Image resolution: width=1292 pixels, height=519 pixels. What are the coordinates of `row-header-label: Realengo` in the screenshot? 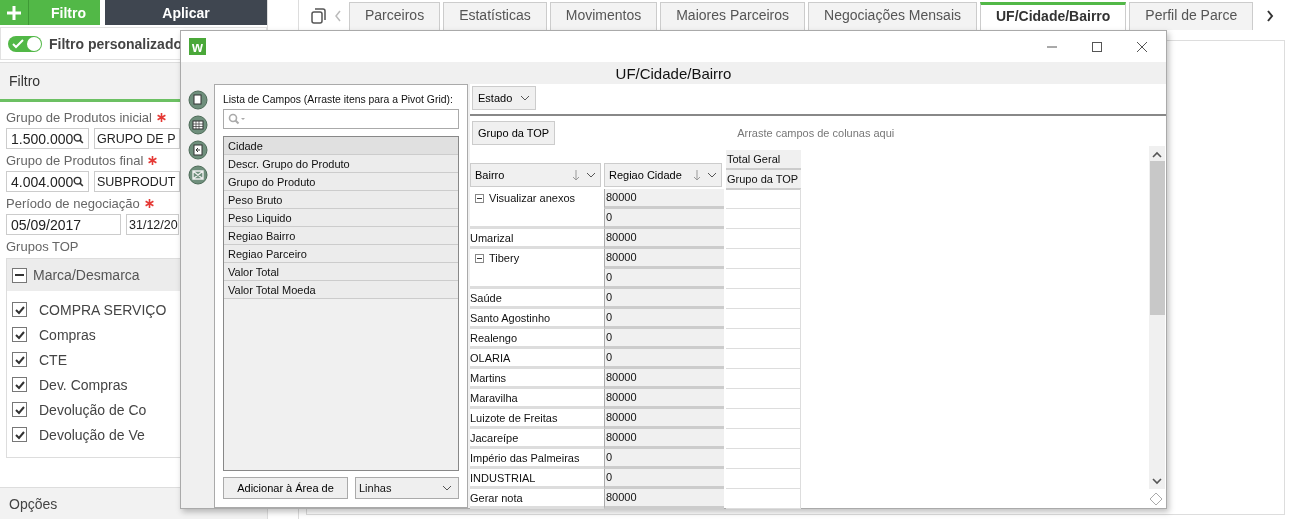 It's located at (494, 338).